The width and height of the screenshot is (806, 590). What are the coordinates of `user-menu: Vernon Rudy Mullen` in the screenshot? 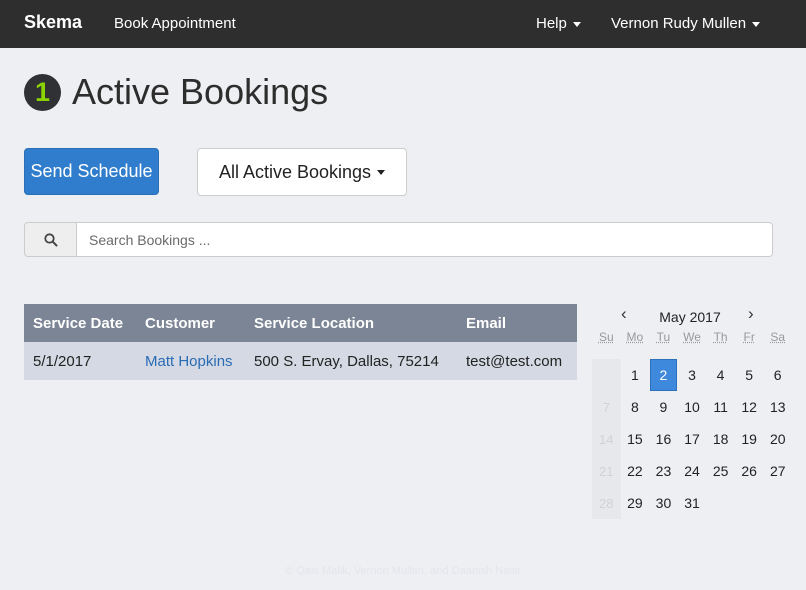 It's located at (686, 23).